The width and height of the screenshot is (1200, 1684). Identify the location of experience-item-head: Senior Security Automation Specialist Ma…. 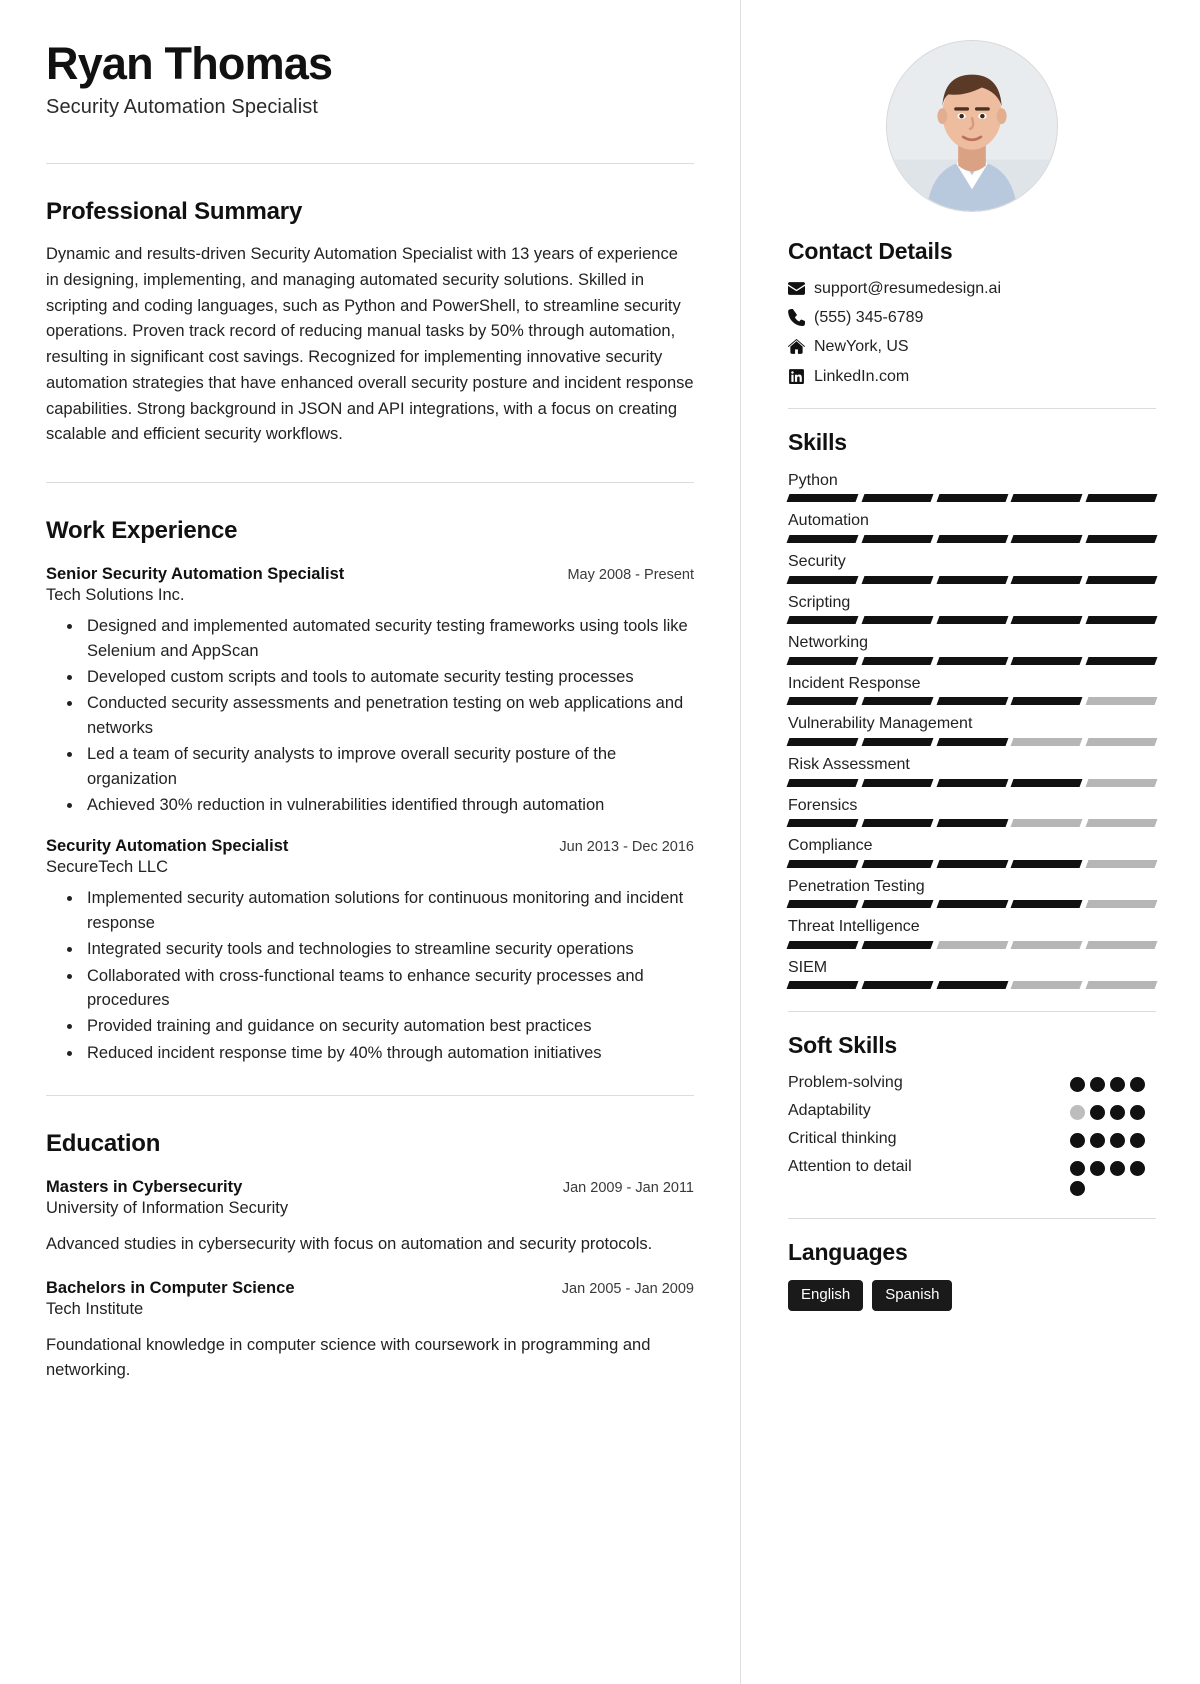
(370, 574).